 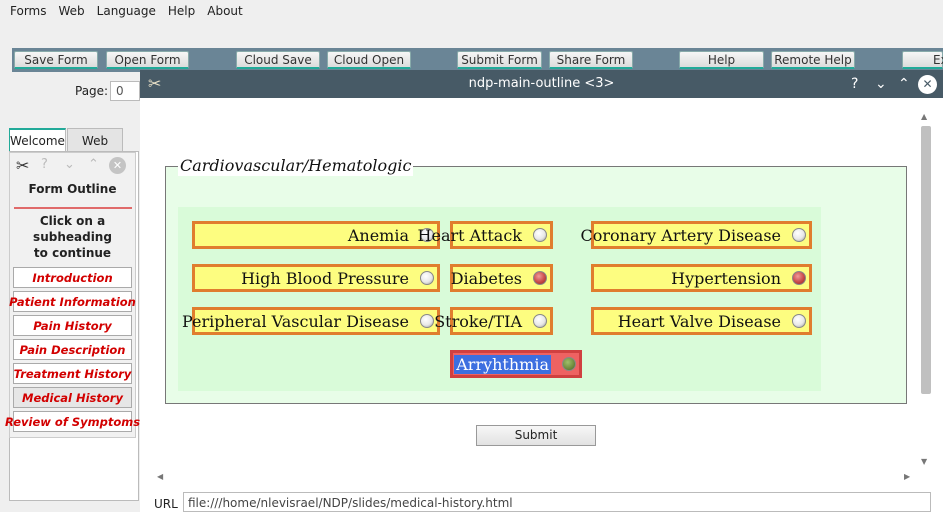 What do you see at coordinates (296, 166) in the screenshot?
I see `section-title: Cardiovascular/Hematologic` at bounding box center [296, 166].